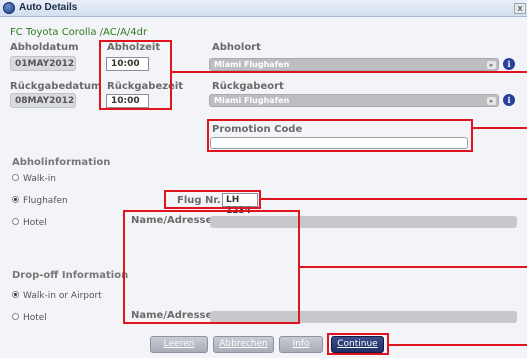 Image resolution: width=527 pixels, height=358 pixels. What do you see at coordinates (520, 8) in the screenshot?
I see `close-button: x` at bounding box center [520, 8].